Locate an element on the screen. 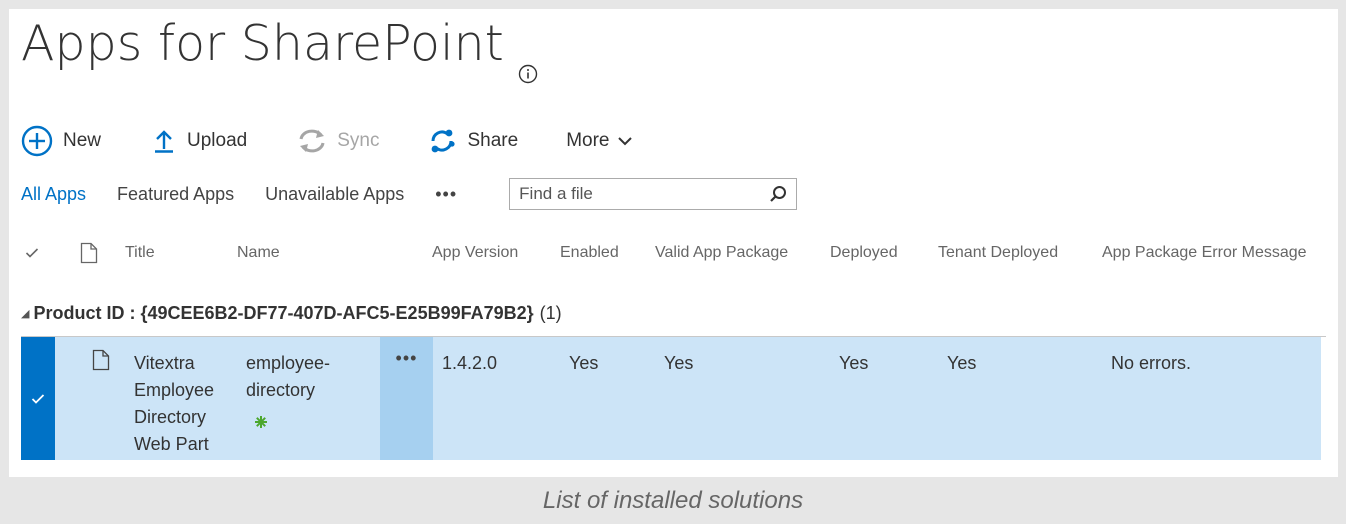 The image size is (1346, 524). column-tenant-deployed: Tenant Deployed is located at coordinates (998, 253).